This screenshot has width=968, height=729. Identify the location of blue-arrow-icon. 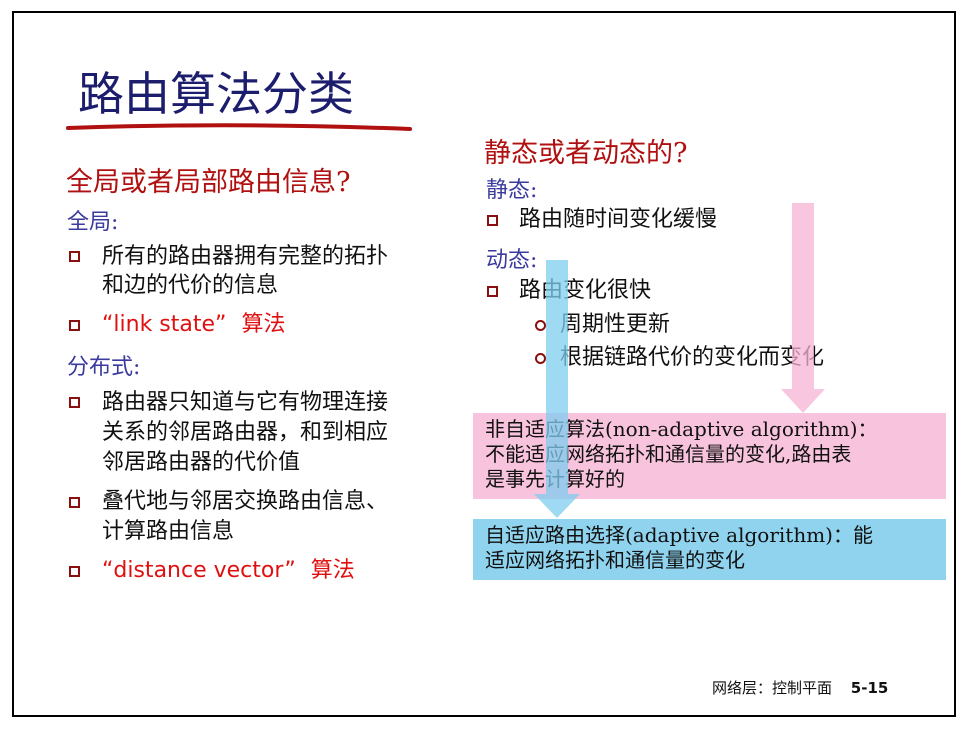
(557, 389).